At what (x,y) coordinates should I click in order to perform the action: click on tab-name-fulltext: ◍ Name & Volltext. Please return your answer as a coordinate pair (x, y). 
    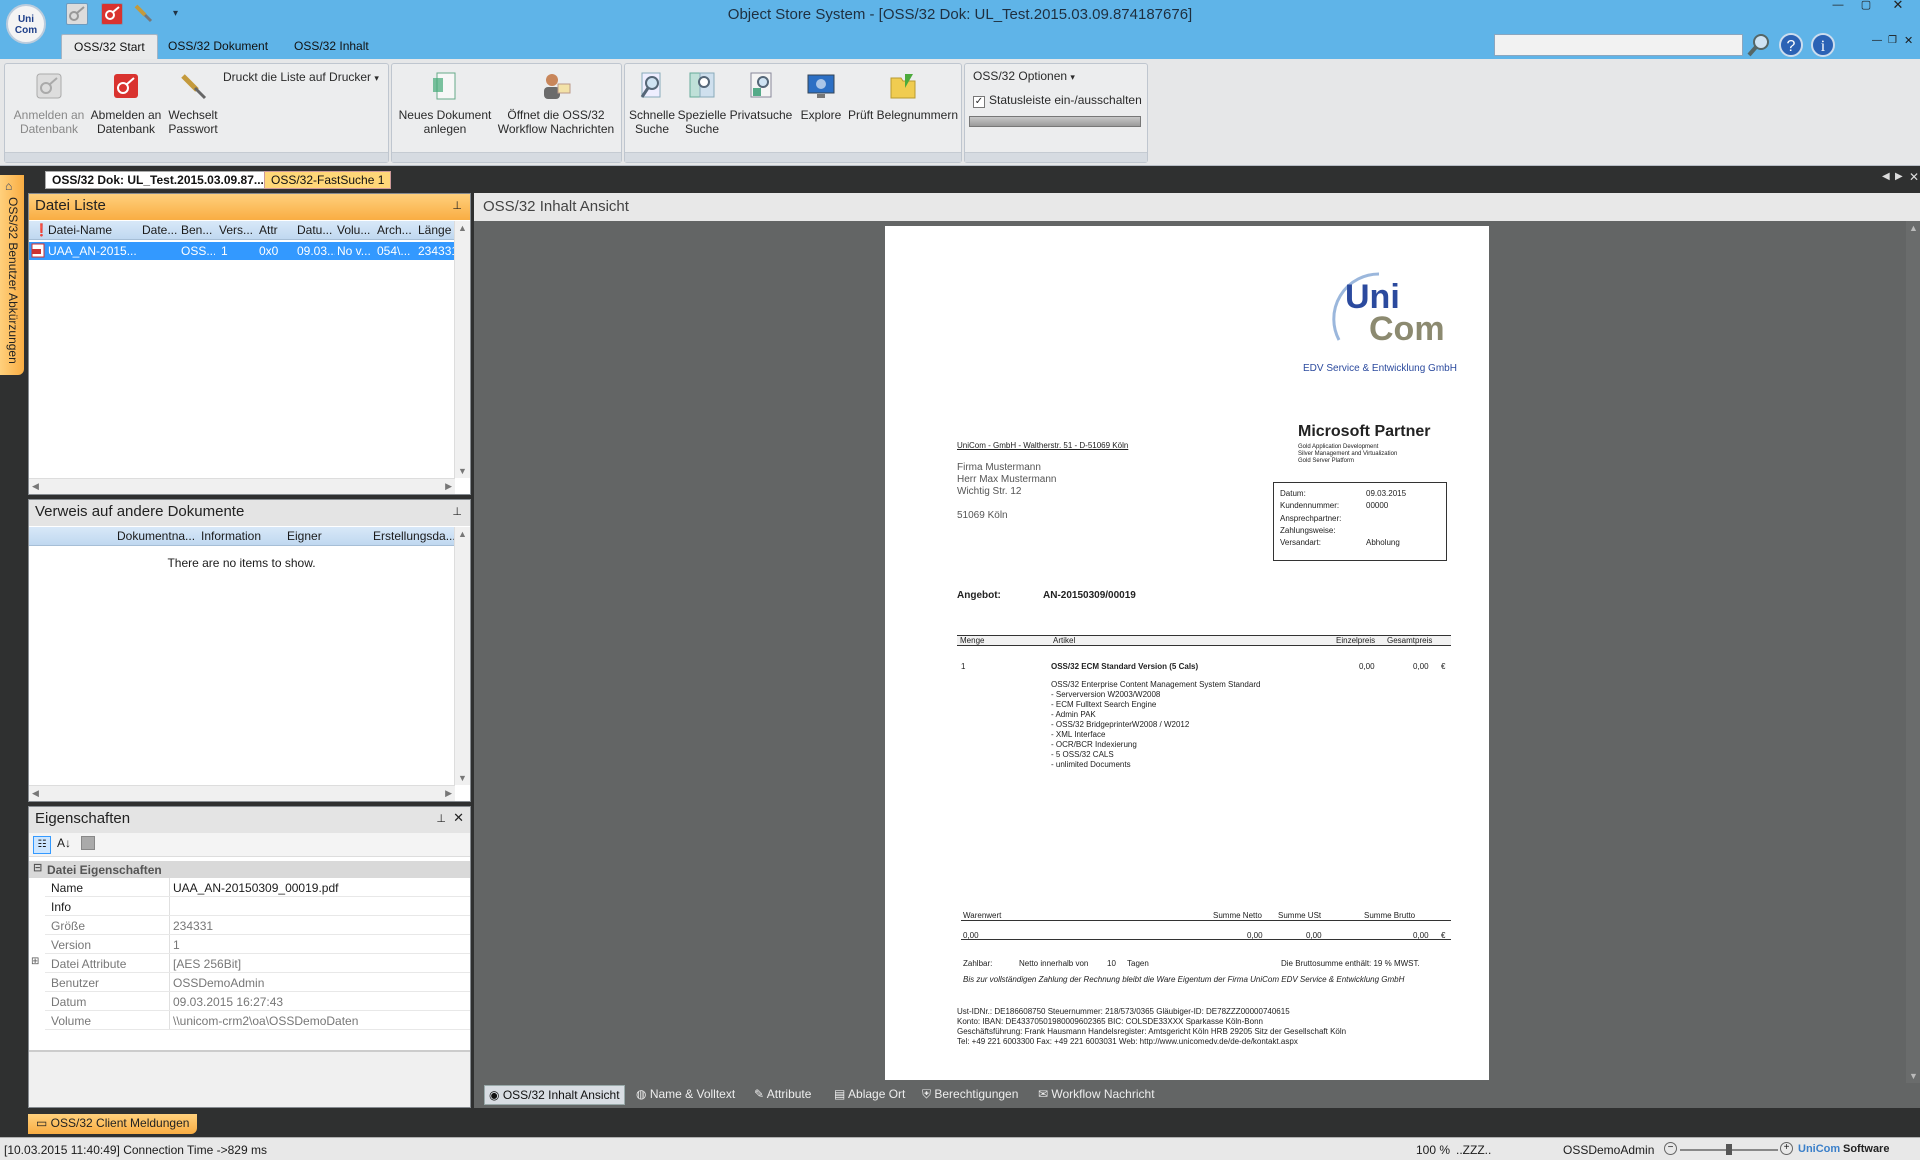
    Looking at the image, I should click on (685, 1095).